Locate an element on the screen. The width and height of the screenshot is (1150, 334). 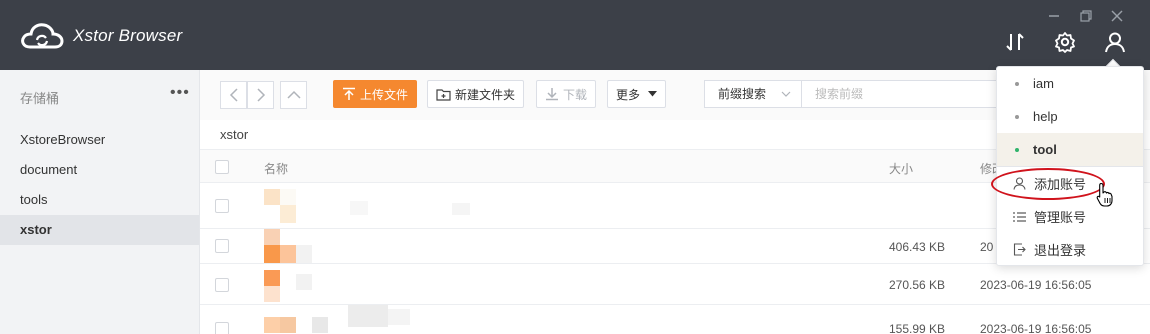
file-size: 270.56 KB is located at coordinates (917, 285).